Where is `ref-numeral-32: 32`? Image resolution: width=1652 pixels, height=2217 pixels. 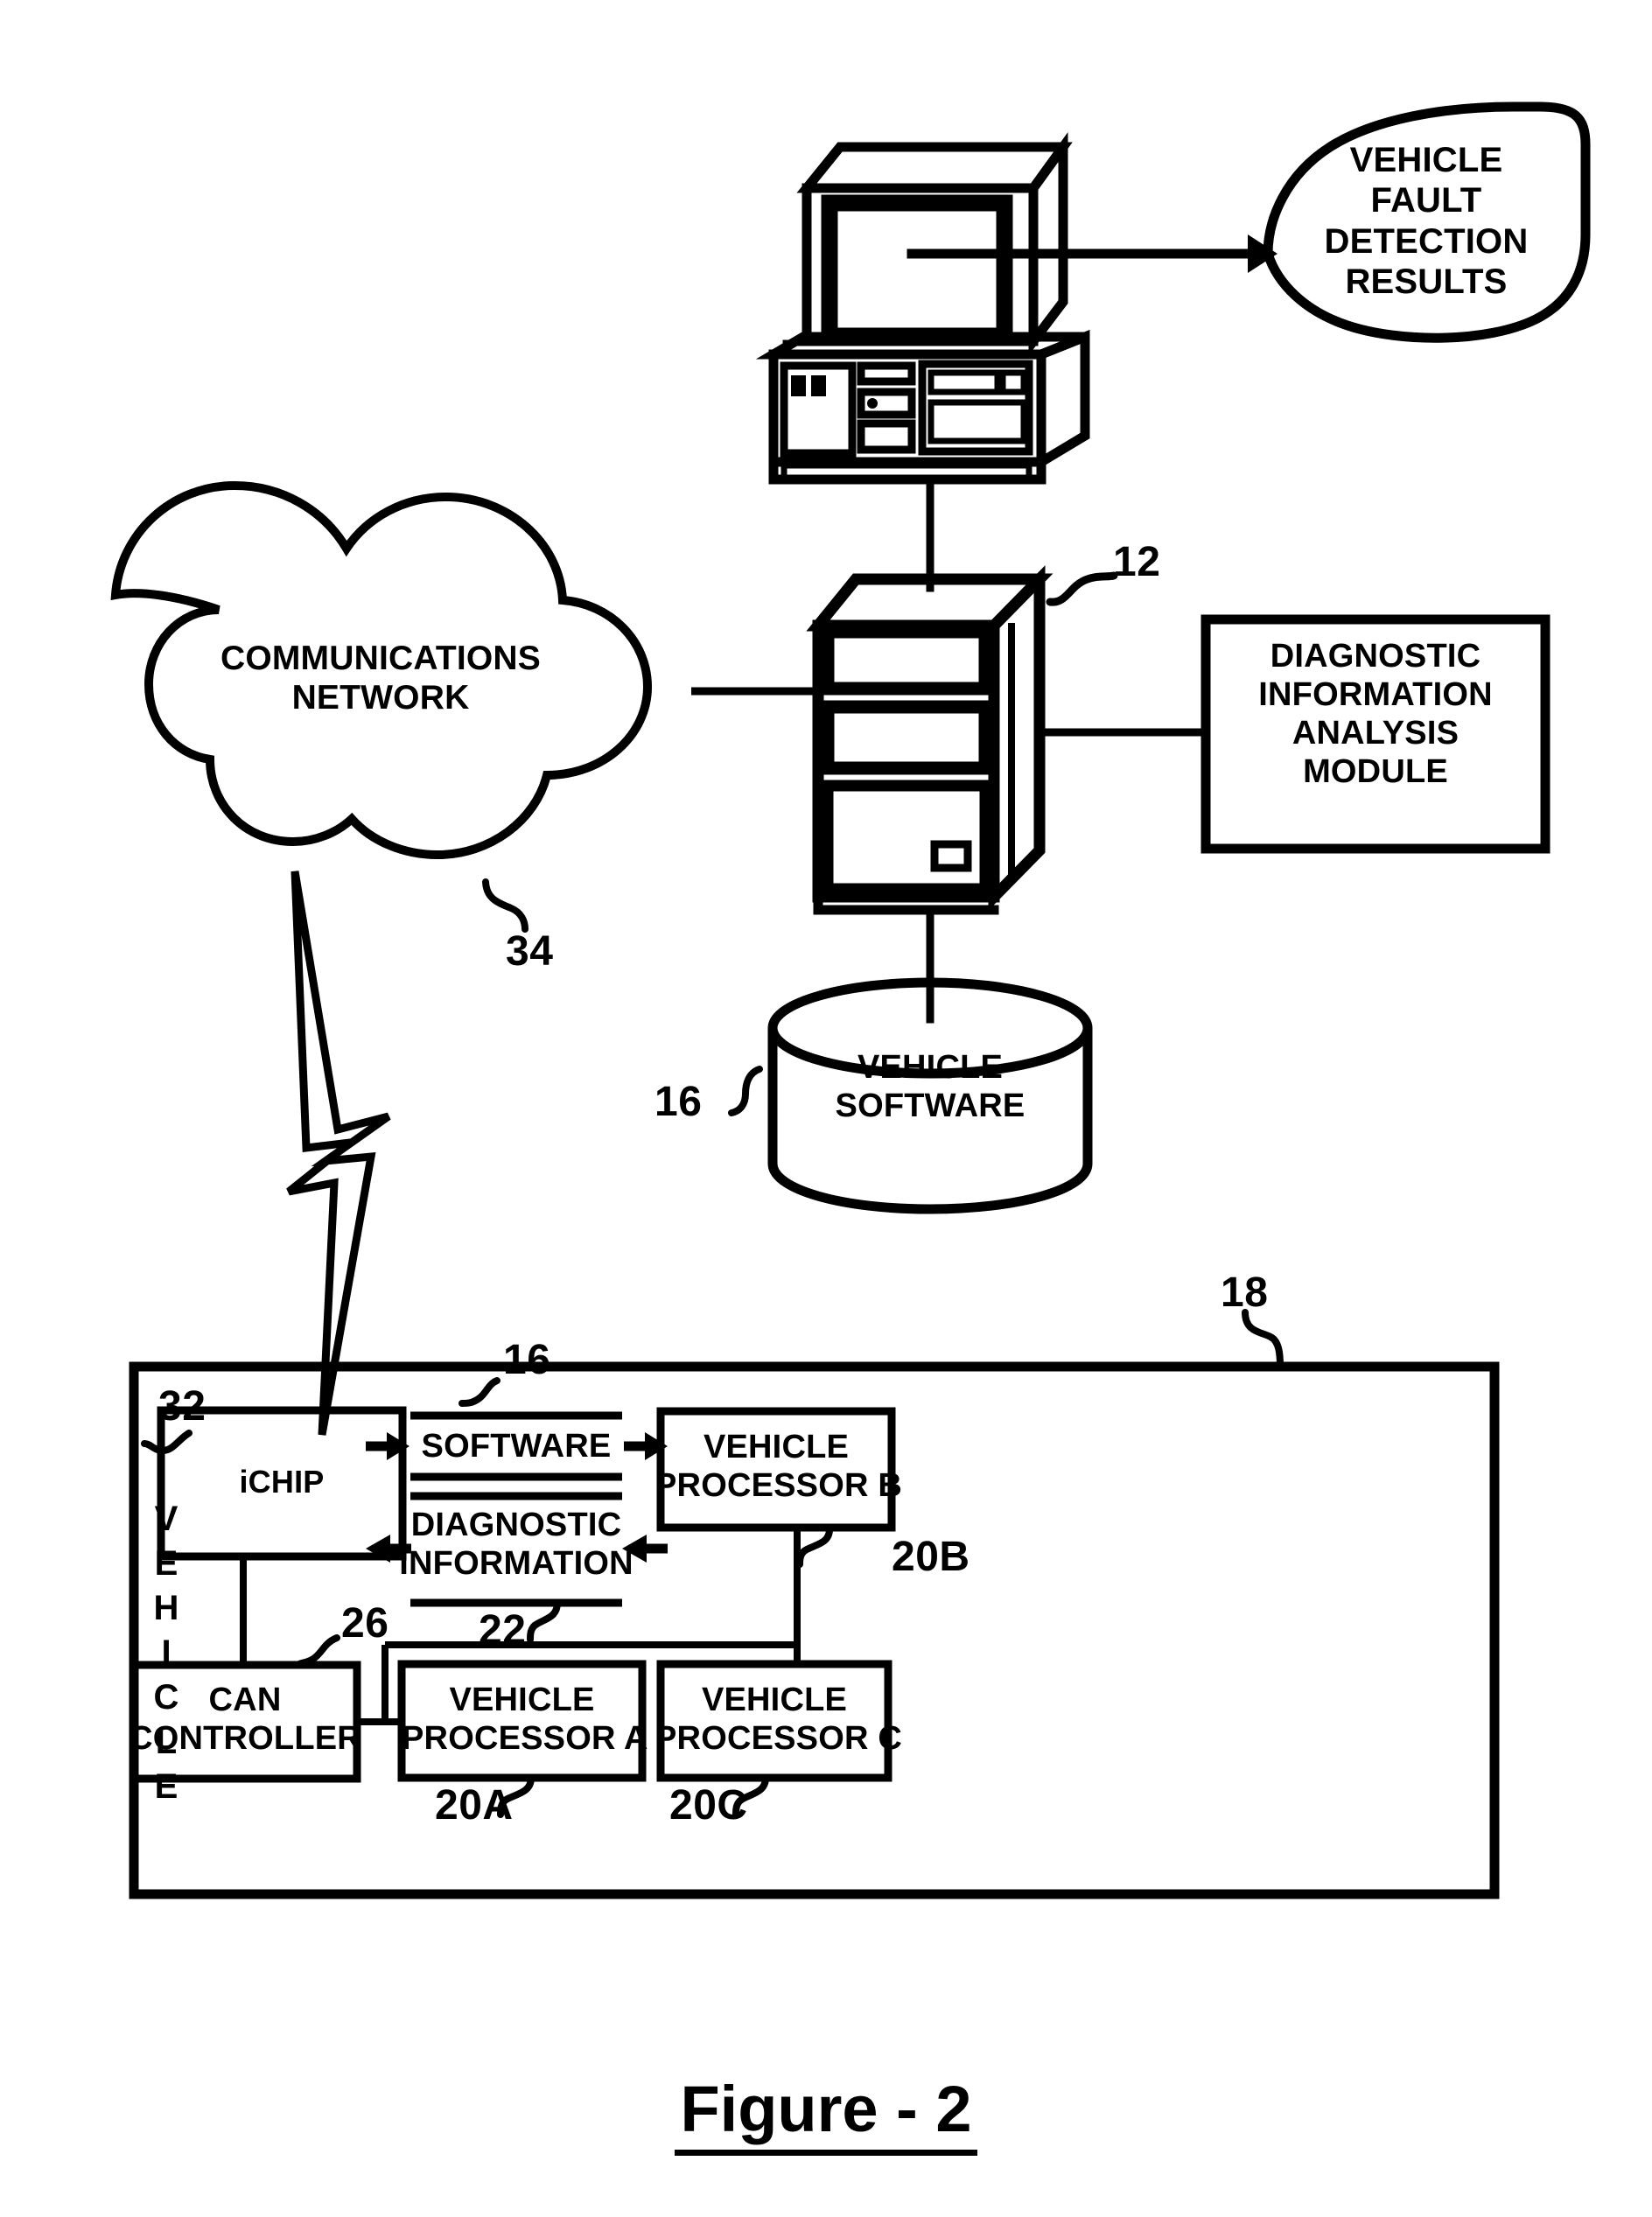 ref-numeral-32: 32 is located at coordinates (182, 1406).